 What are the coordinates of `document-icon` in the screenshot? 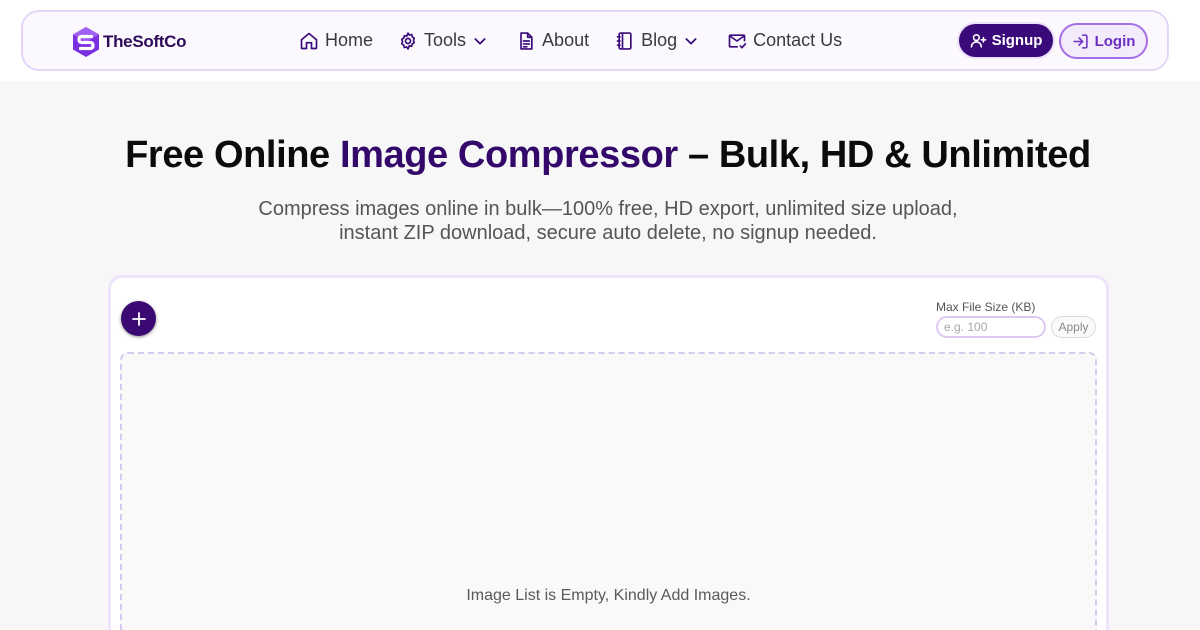 It's located at (526, 40).